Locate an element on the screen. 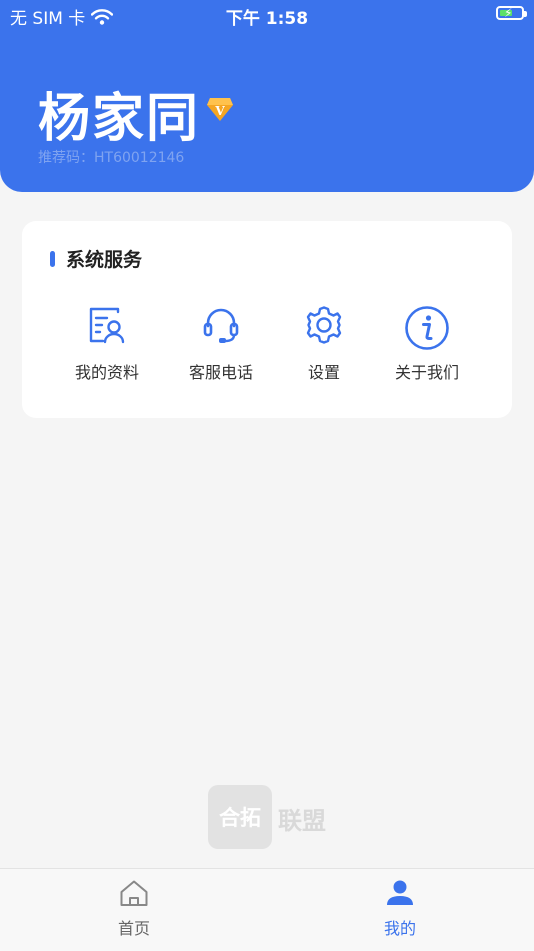 The image size is (534, 951). status-bar: 无 SIM 卡 下午 1:58 ⚡ is located at coordinates (267, 15).